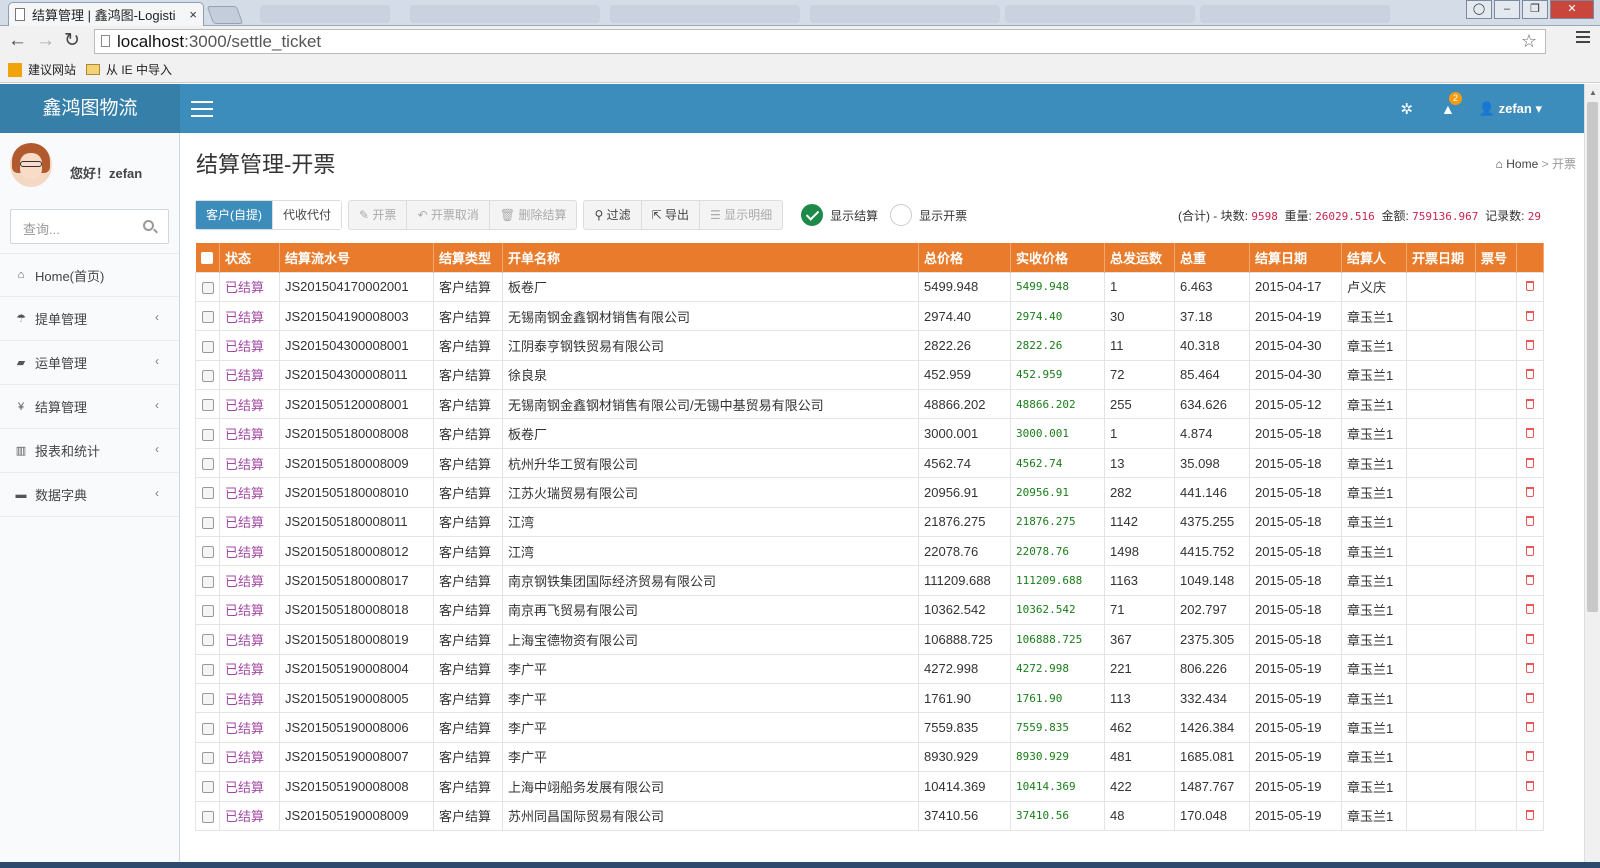 This screenshot has width=1600, height=868. What do you see at coordinates (448, 215) in the screenshot?
I see `cancel-invoice-button: ↶ 开票取消` at bounding box center [448, 215].